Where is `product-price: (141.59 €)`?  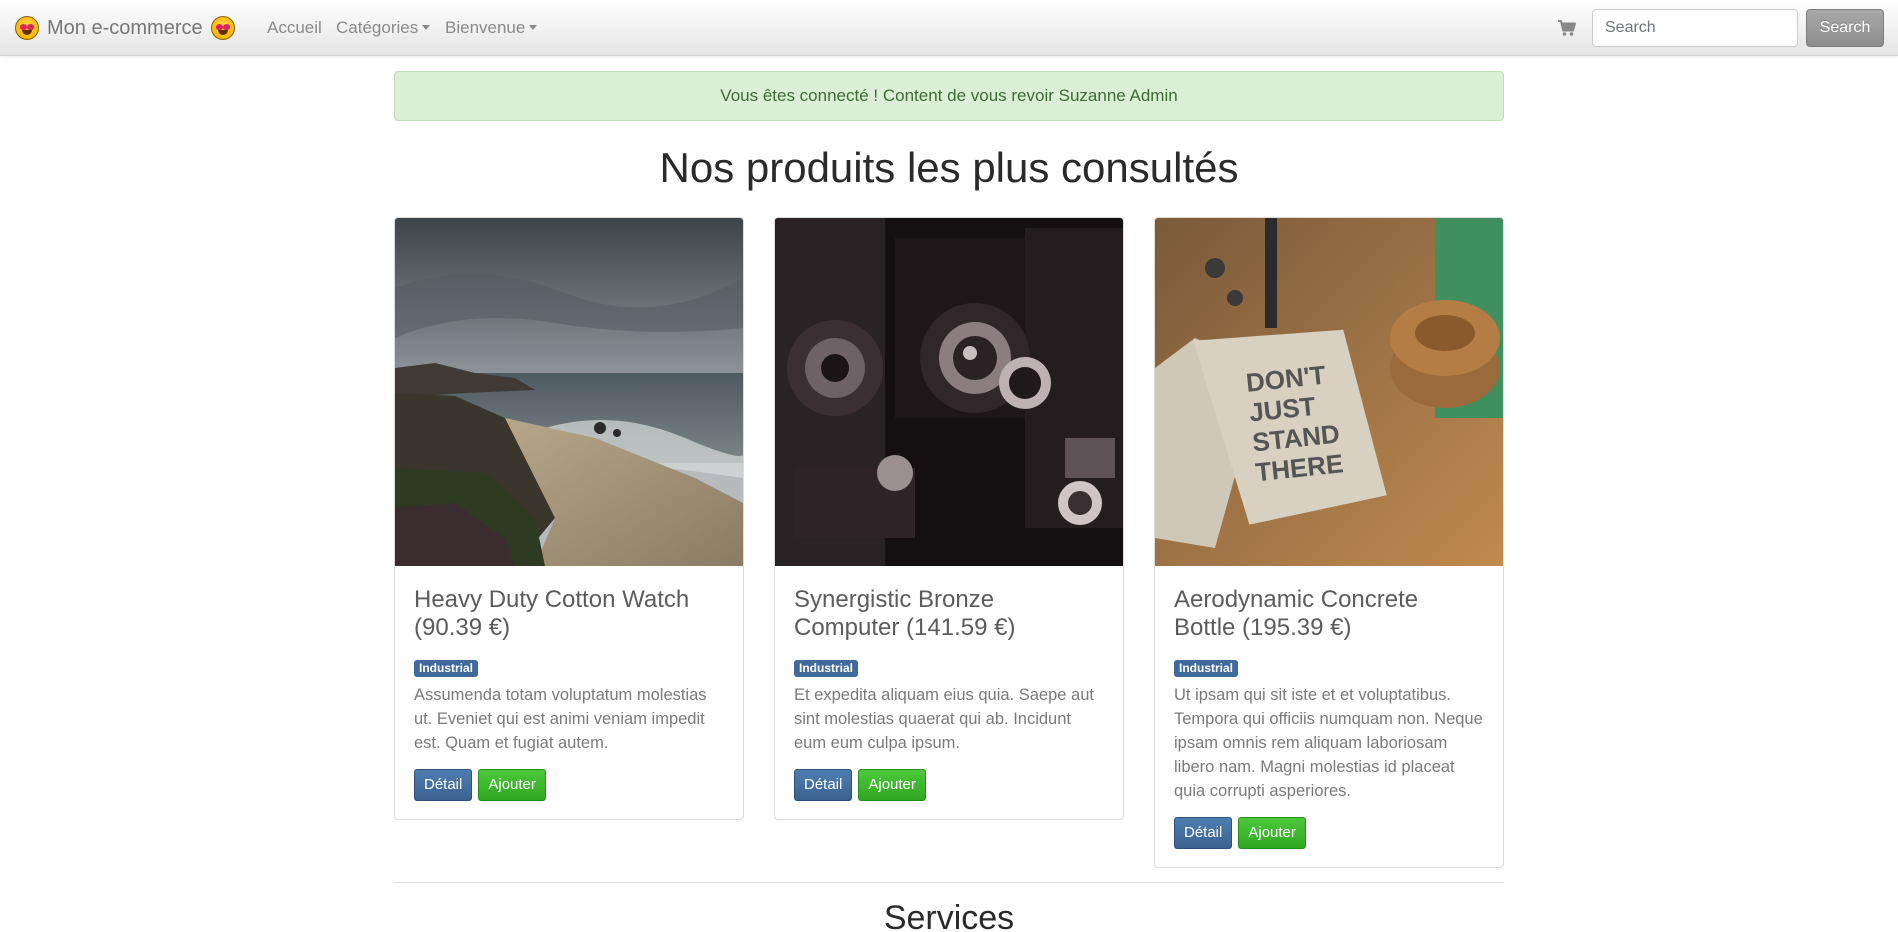 product-price: (141.59 €) is located at coordinates (961, 627).